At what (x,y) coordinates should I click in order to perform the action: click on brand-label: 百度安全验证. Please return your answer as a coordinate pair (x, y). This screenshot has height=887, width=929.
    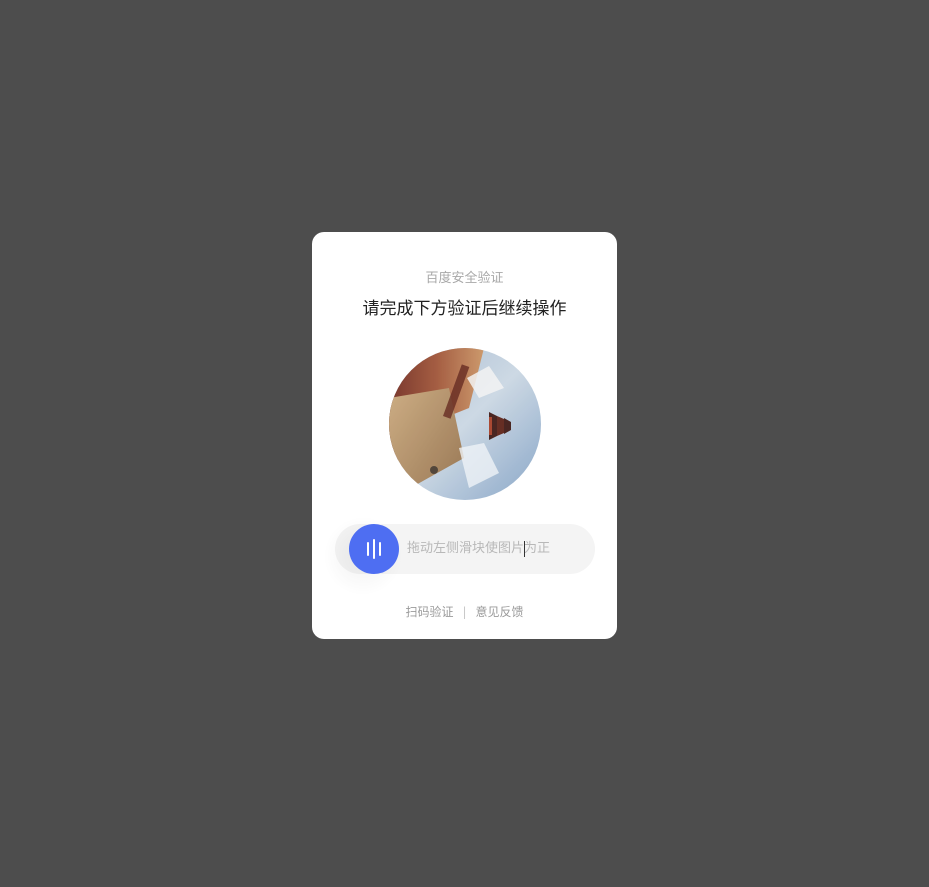
    Looking at the image, I should click on (464, 278).